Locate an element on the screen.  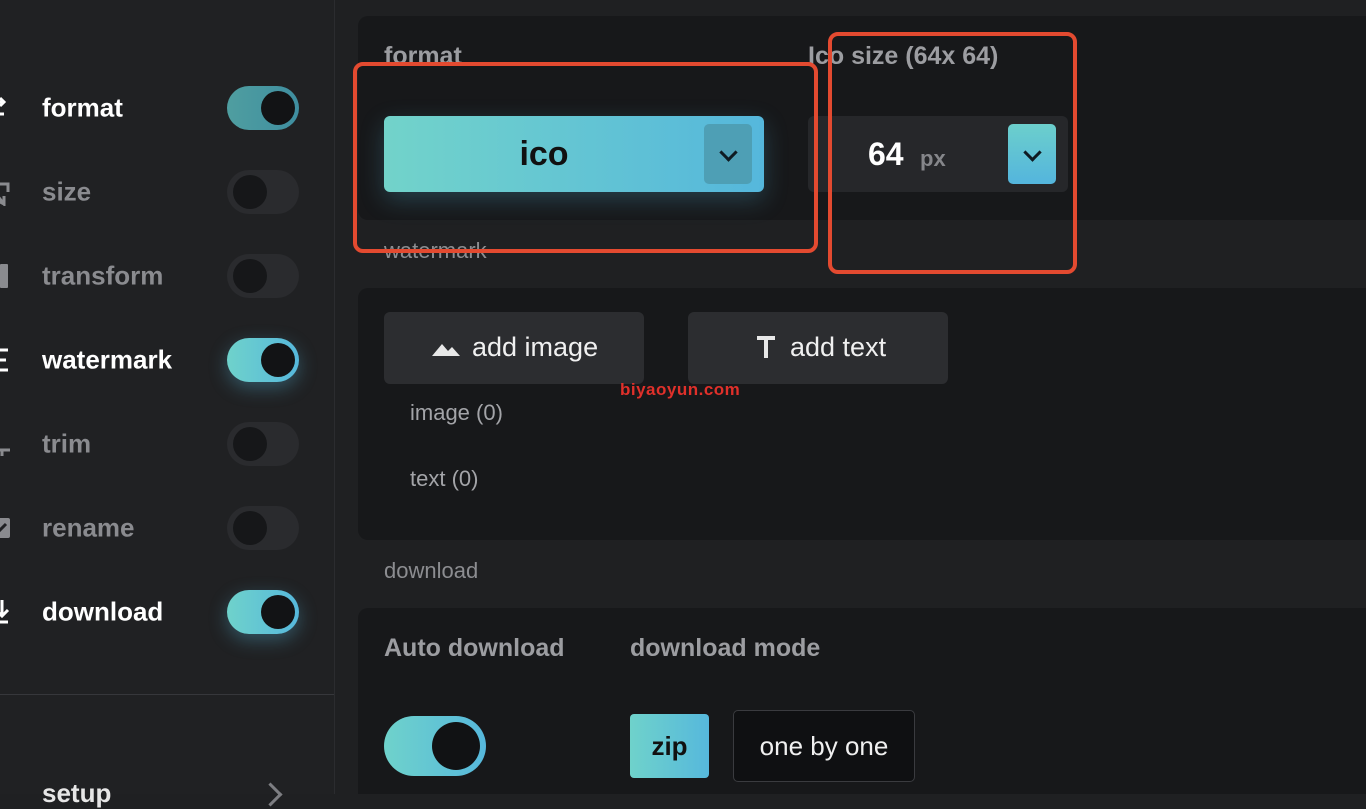
auto-download-toggle is located at coordinates (435, 746).